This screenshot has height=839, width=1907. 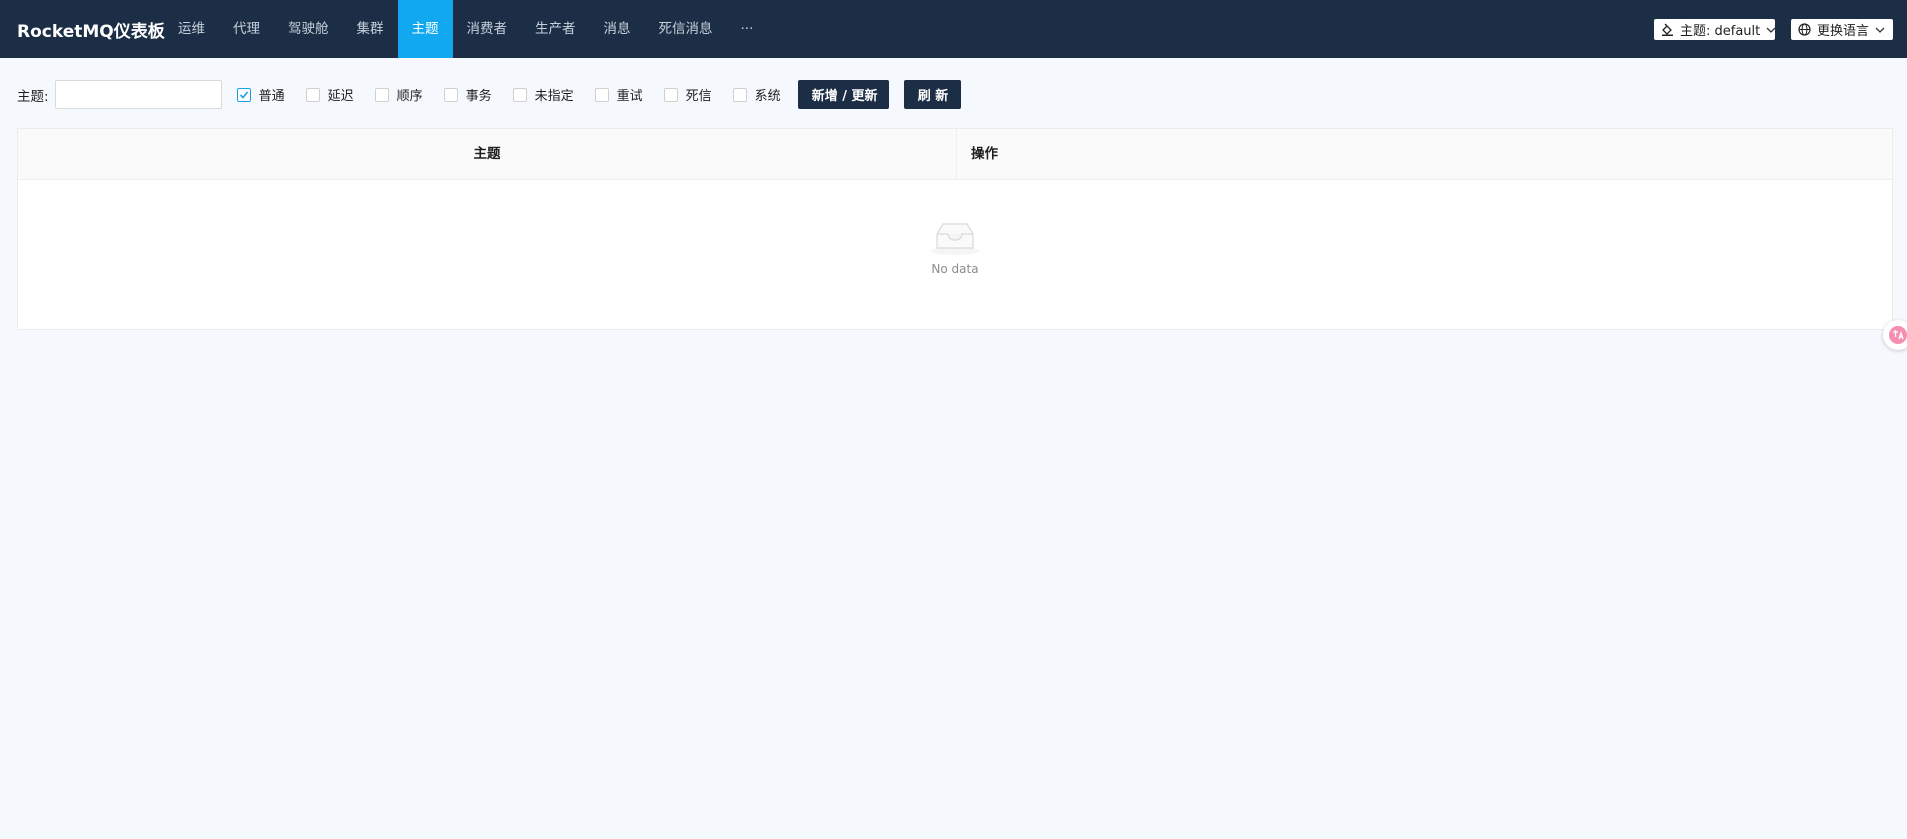 What do you see at coordinates (1804, 29) in the screenshot?
I see `globe-icon` at bounding box center [1804, 29].